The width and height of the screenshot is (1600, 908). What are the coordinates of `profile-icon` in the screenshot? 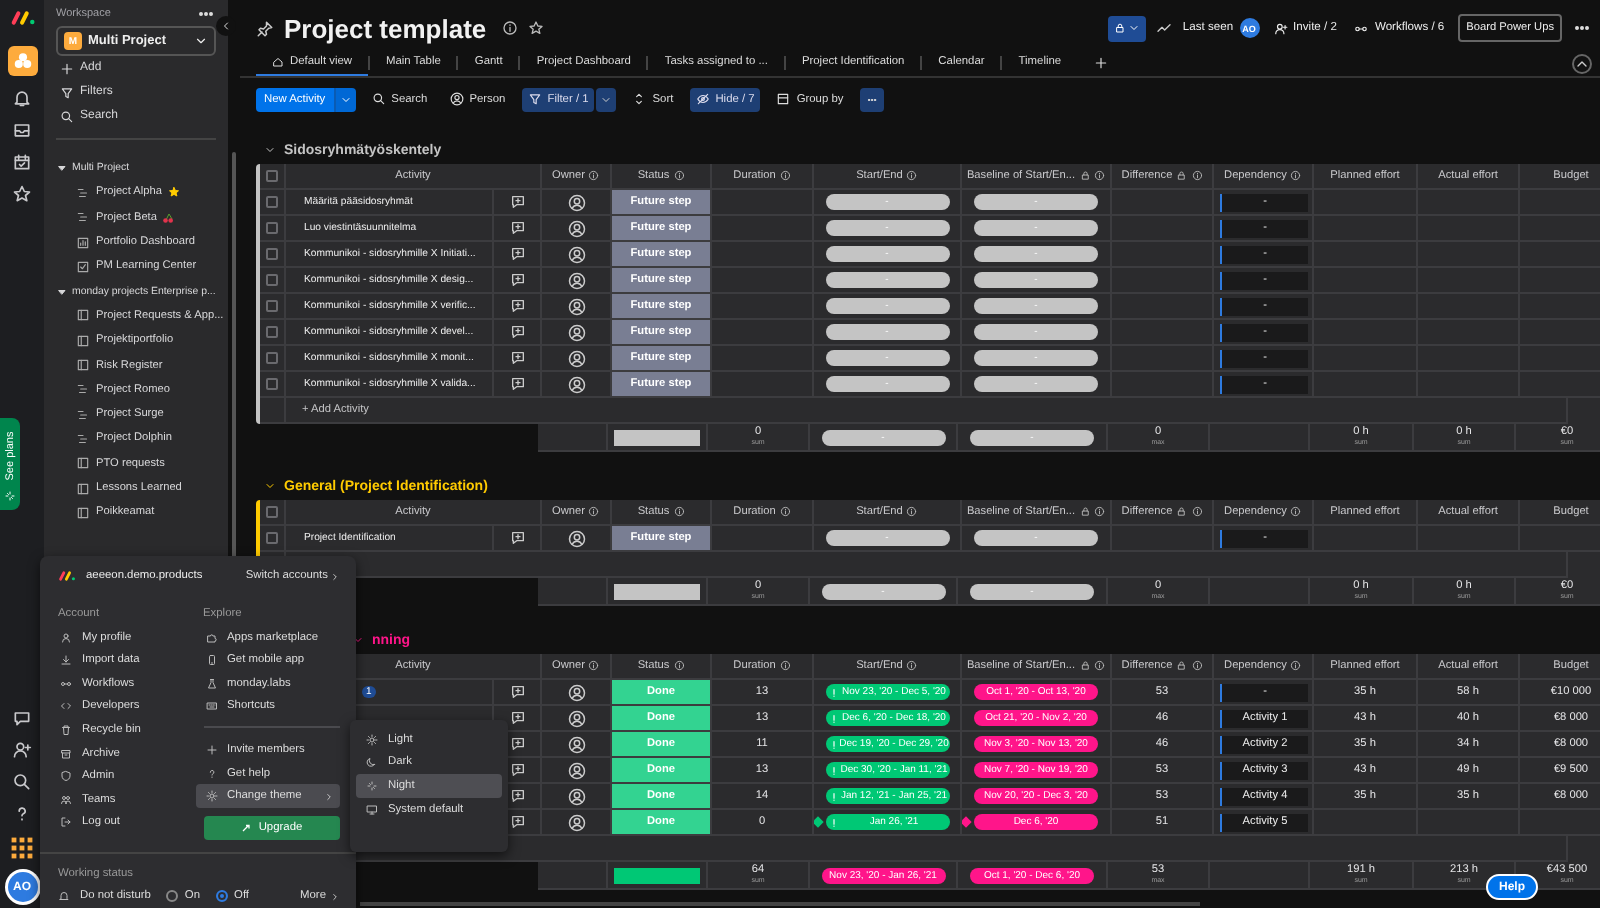 It's located at (66, 637).